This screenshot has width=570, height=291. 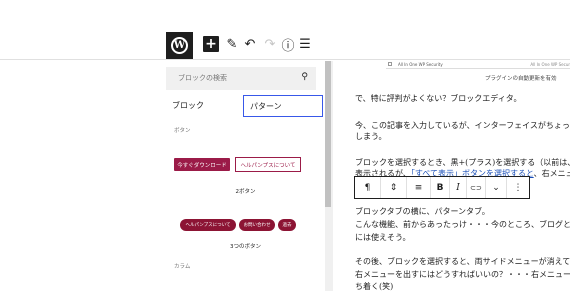 I want to click on about-pumps-outline-button: ヘルパンプスについて, so click(x=268, y=164).